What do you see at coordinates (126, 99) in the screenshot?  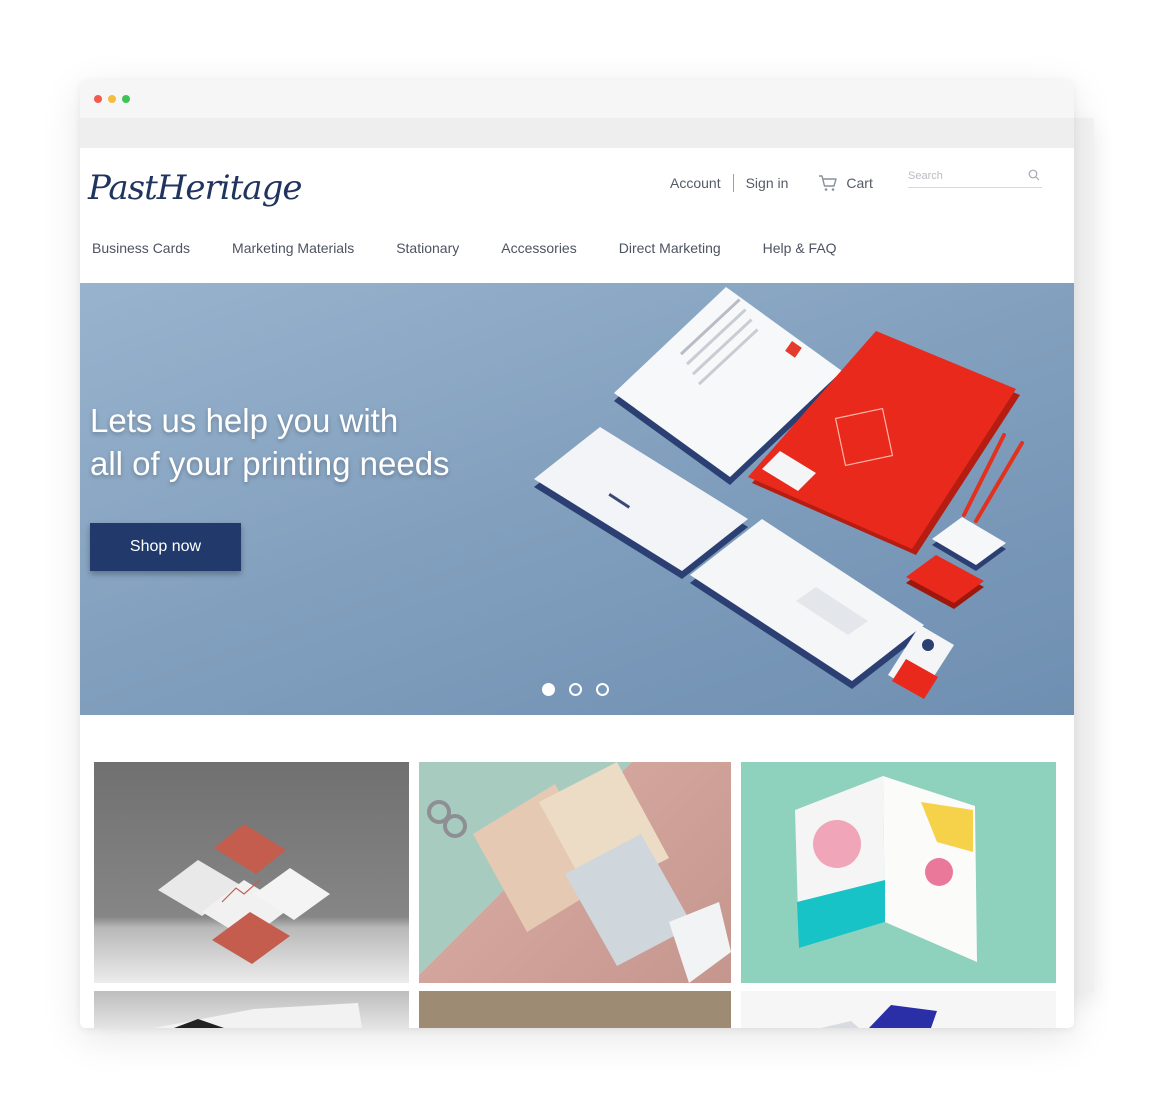 I see `maximize-window-button` at bounding box center [126, 99].